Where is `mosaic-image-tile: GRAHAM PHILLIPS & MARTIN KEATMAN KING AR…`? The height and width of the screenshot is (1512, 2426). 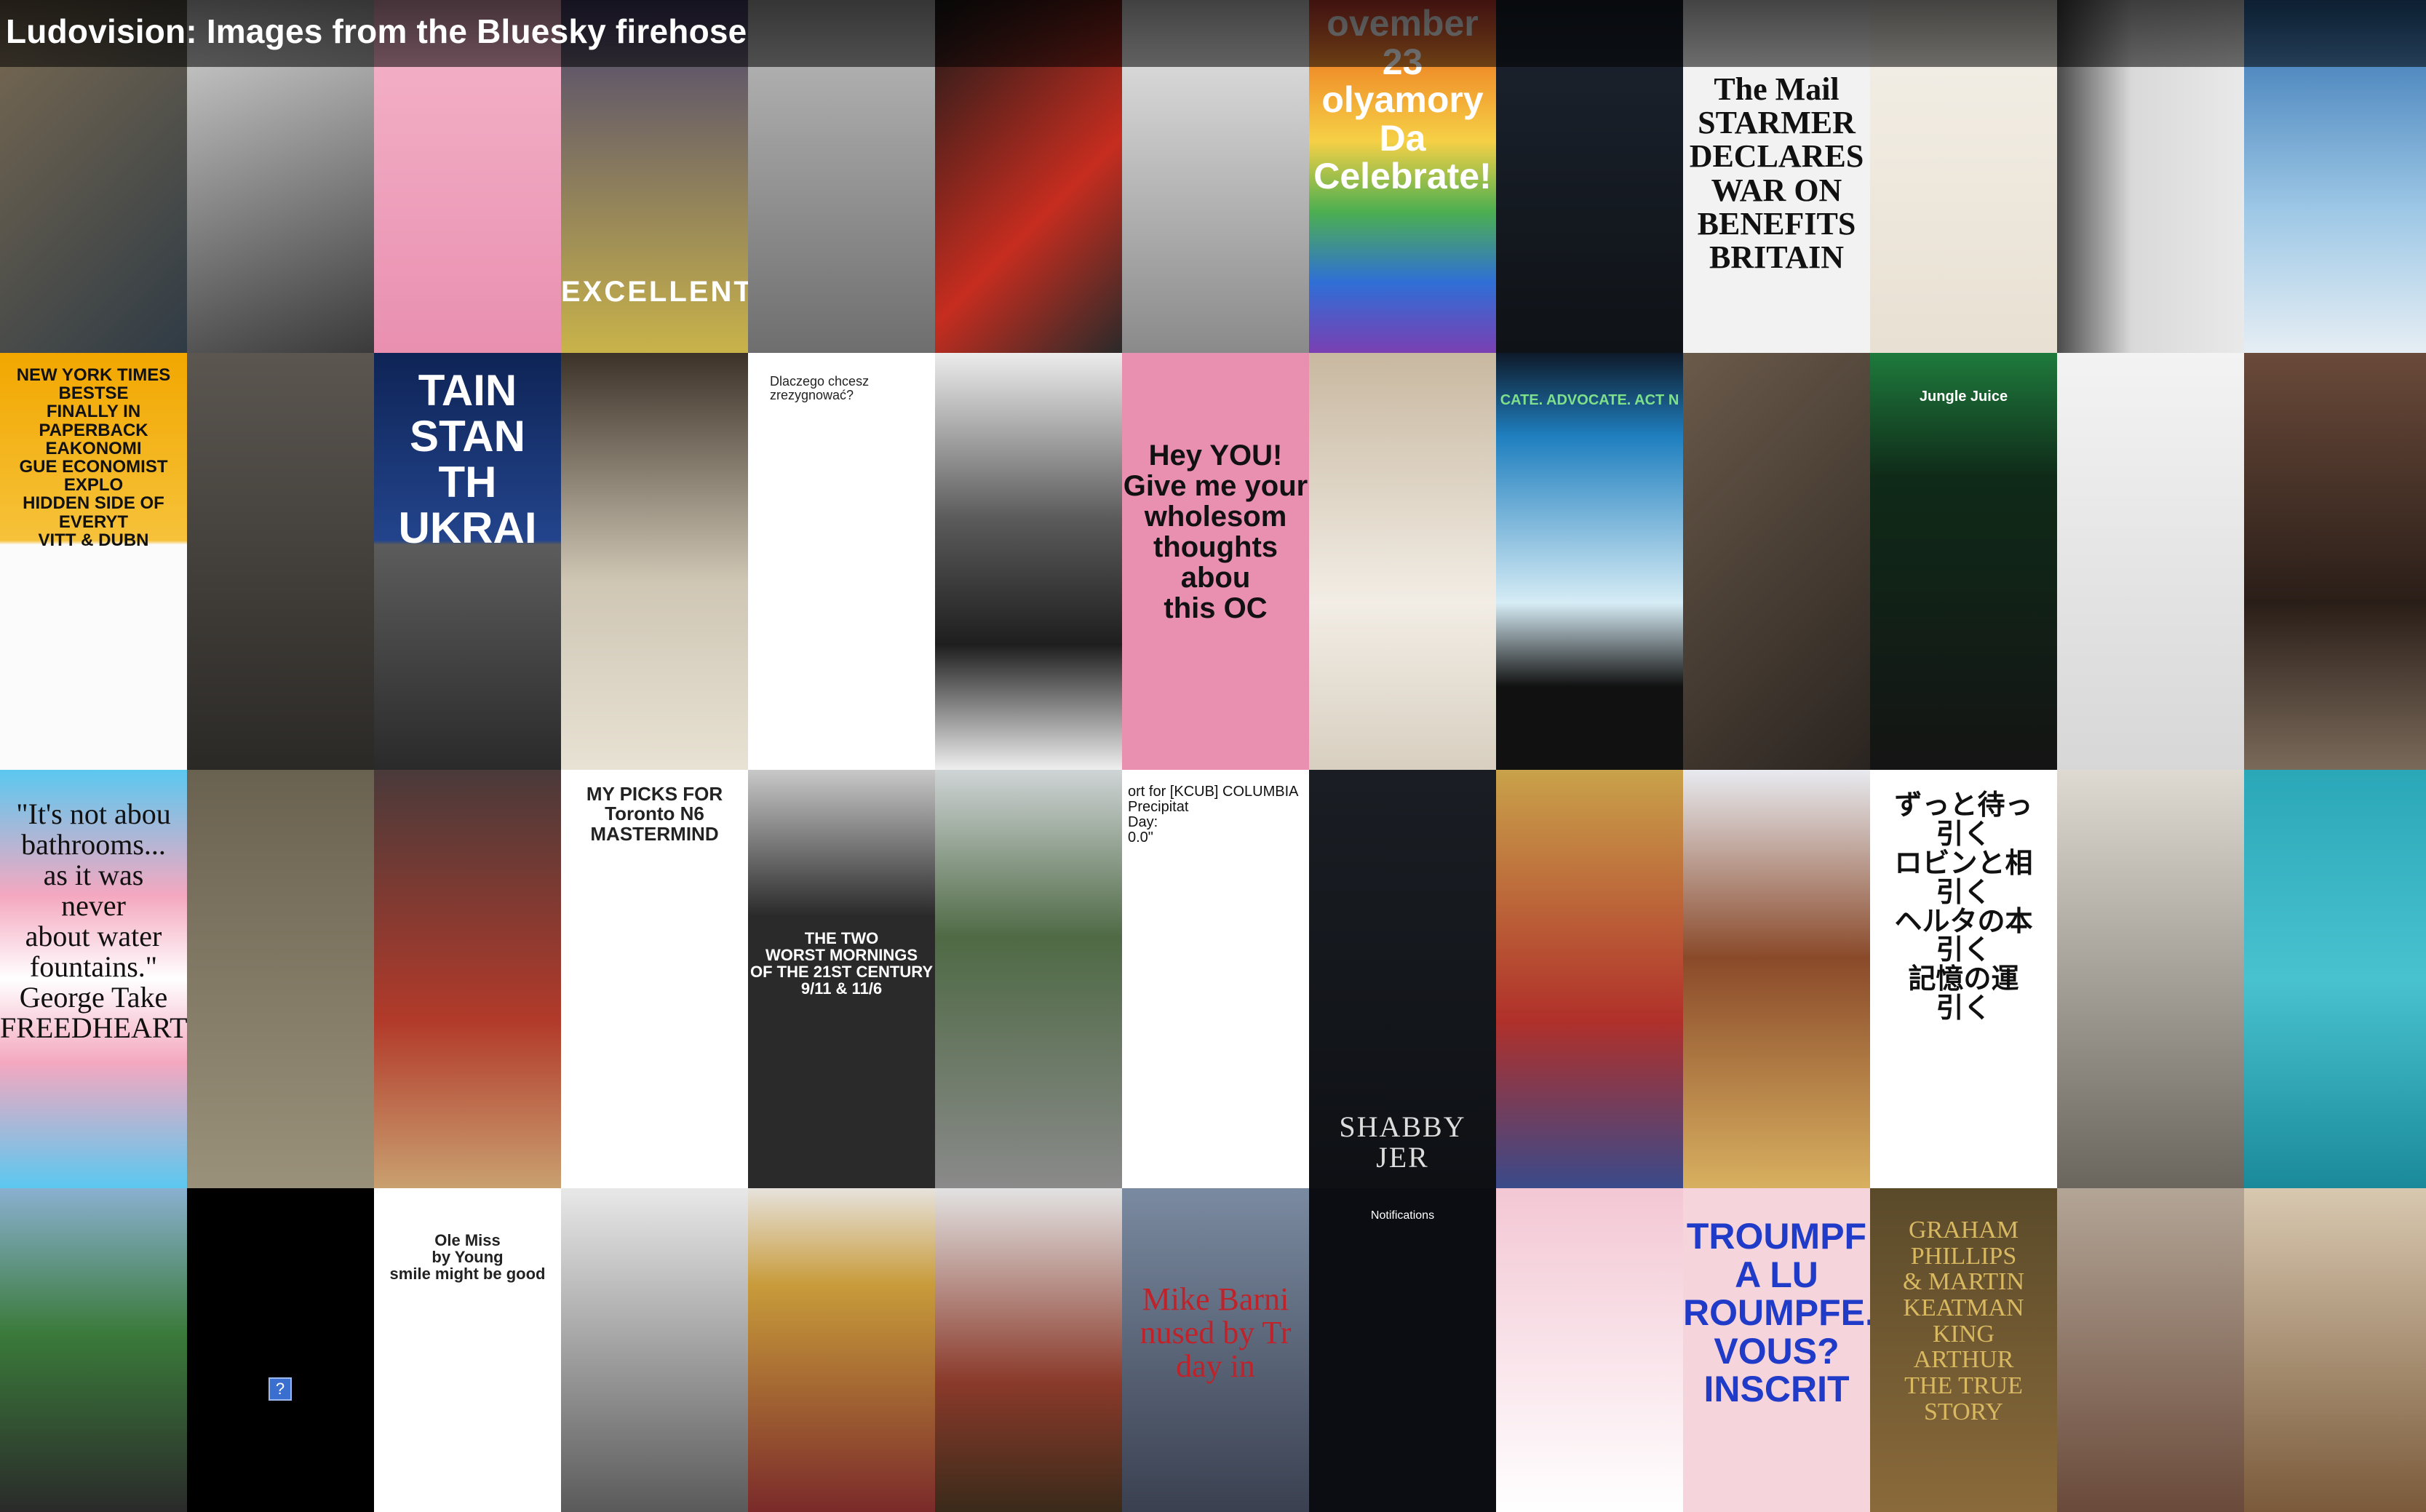 mosaic-image-tile: GRAHAM PHILLIPS & MARTIN KEATMAN KING AR… is located at coordinates (1963, 1350).